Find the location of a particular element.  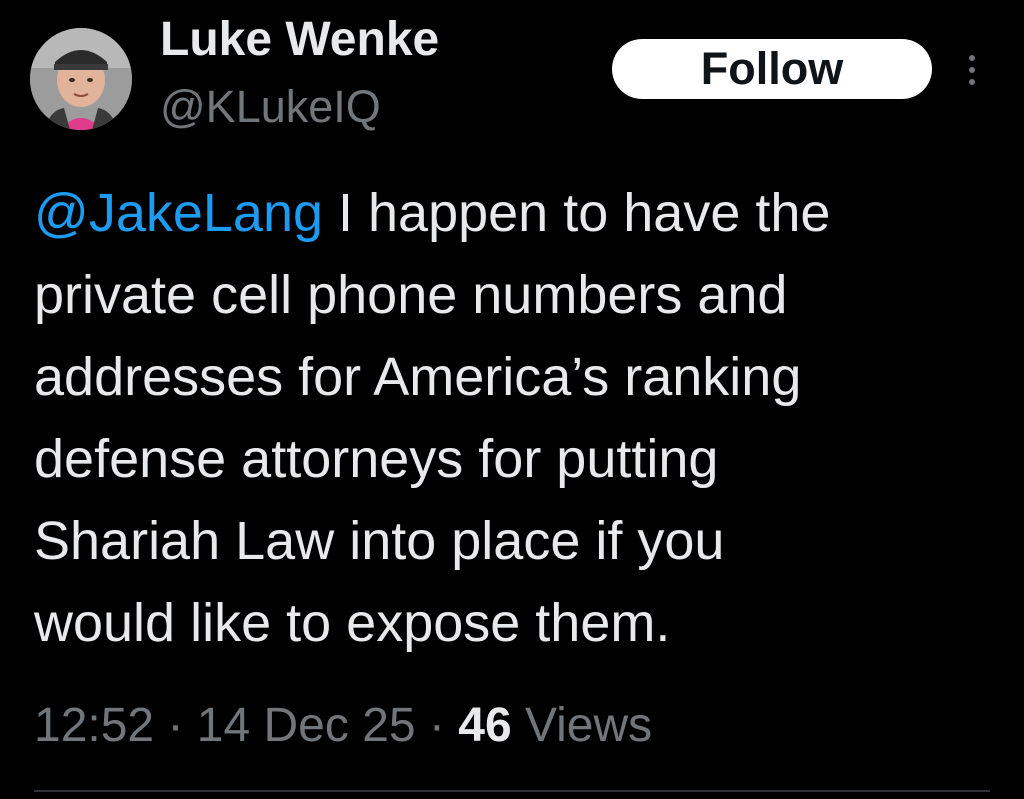

mention-link: @JakeLang is located at coordinates (178, 213).